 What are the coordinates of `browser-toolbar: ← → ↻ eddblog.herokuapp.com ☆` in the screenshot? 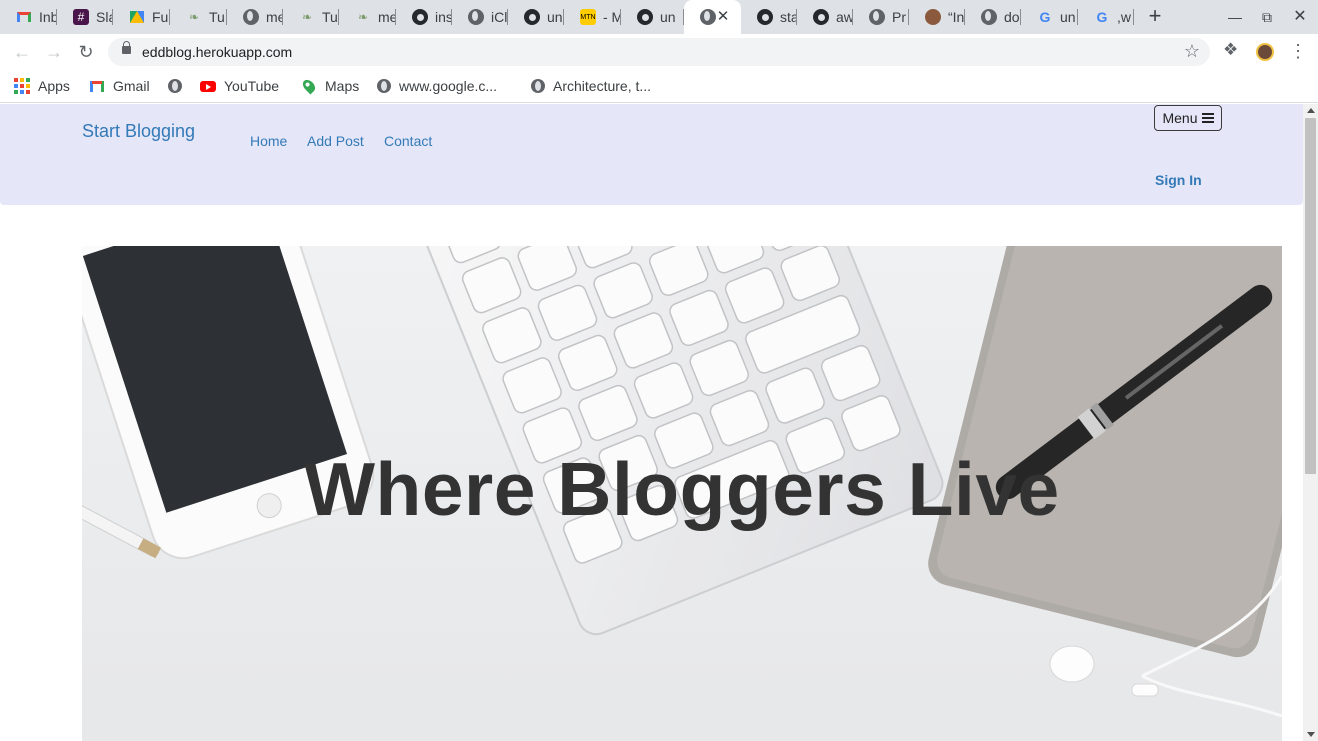 It's located at (659, 52).